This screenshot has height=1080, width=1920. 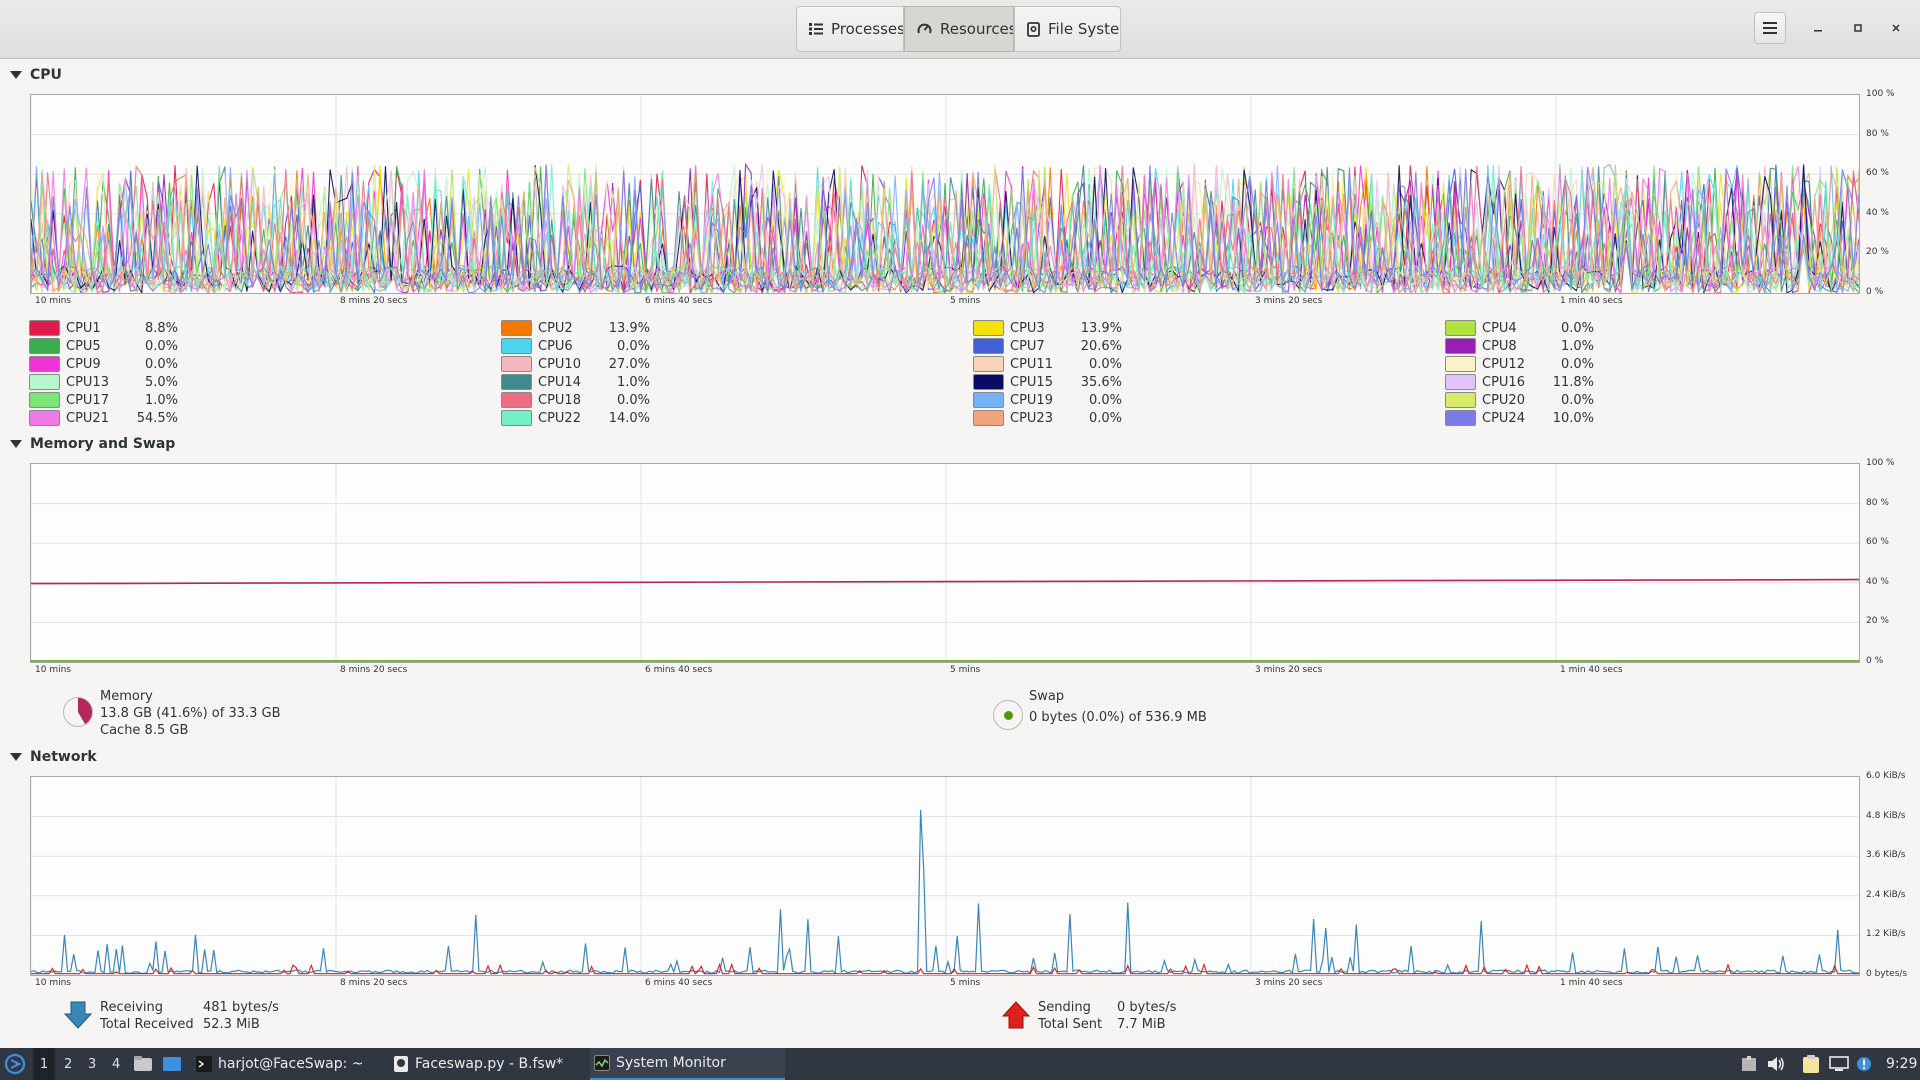 What do you see at coordinates (15, 1064) in the screenshot?
I see `app-menu-button` at bounding box center [15, 1064].